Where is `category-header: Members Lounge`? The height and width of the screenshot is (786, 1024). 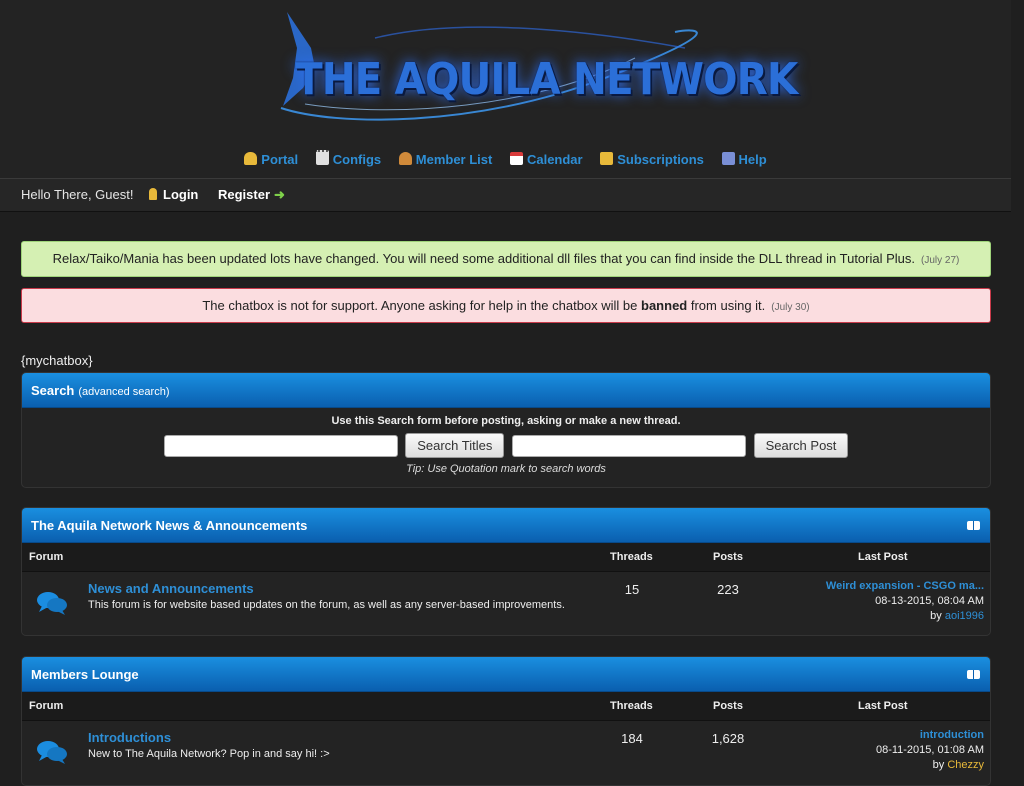
category-header: Members Lounge is located at coordinates (506, 674).